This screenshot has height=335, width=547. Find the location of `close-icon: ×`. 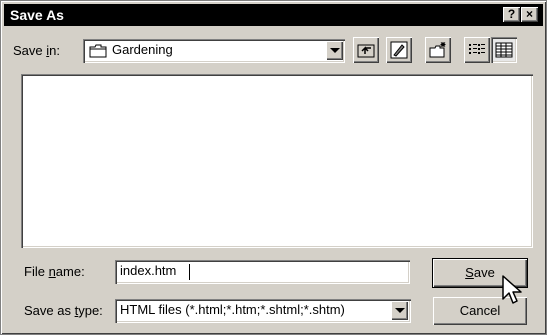

close-icon: × is located at coordinates (529, 14).